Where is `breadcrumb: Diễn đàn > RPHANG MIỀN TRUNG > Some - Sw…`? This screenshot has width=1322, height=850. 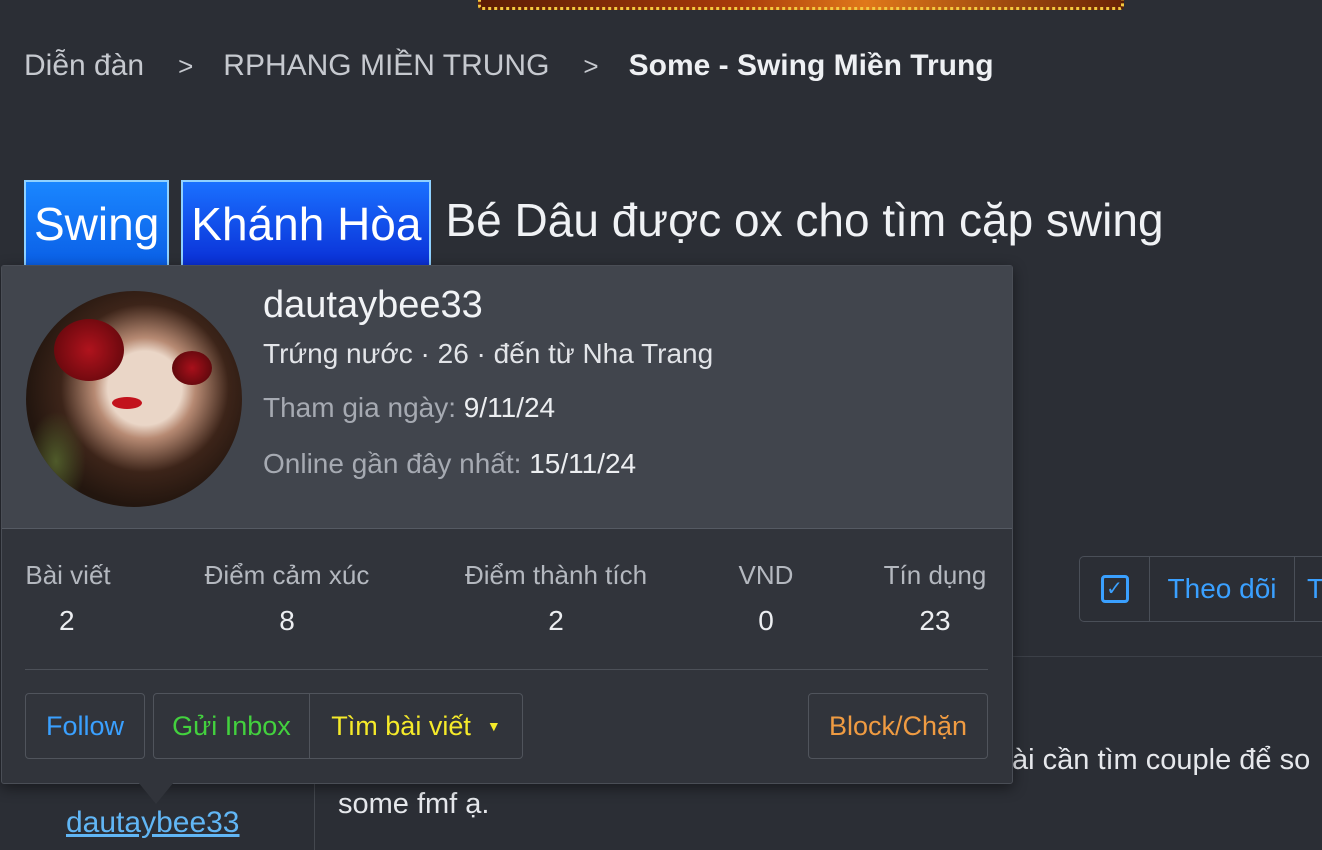
breadcrumb: Diễn đàn > RPHANG MIỀN TRUNG > Some - Sw… is located at coordinates (509, 66).